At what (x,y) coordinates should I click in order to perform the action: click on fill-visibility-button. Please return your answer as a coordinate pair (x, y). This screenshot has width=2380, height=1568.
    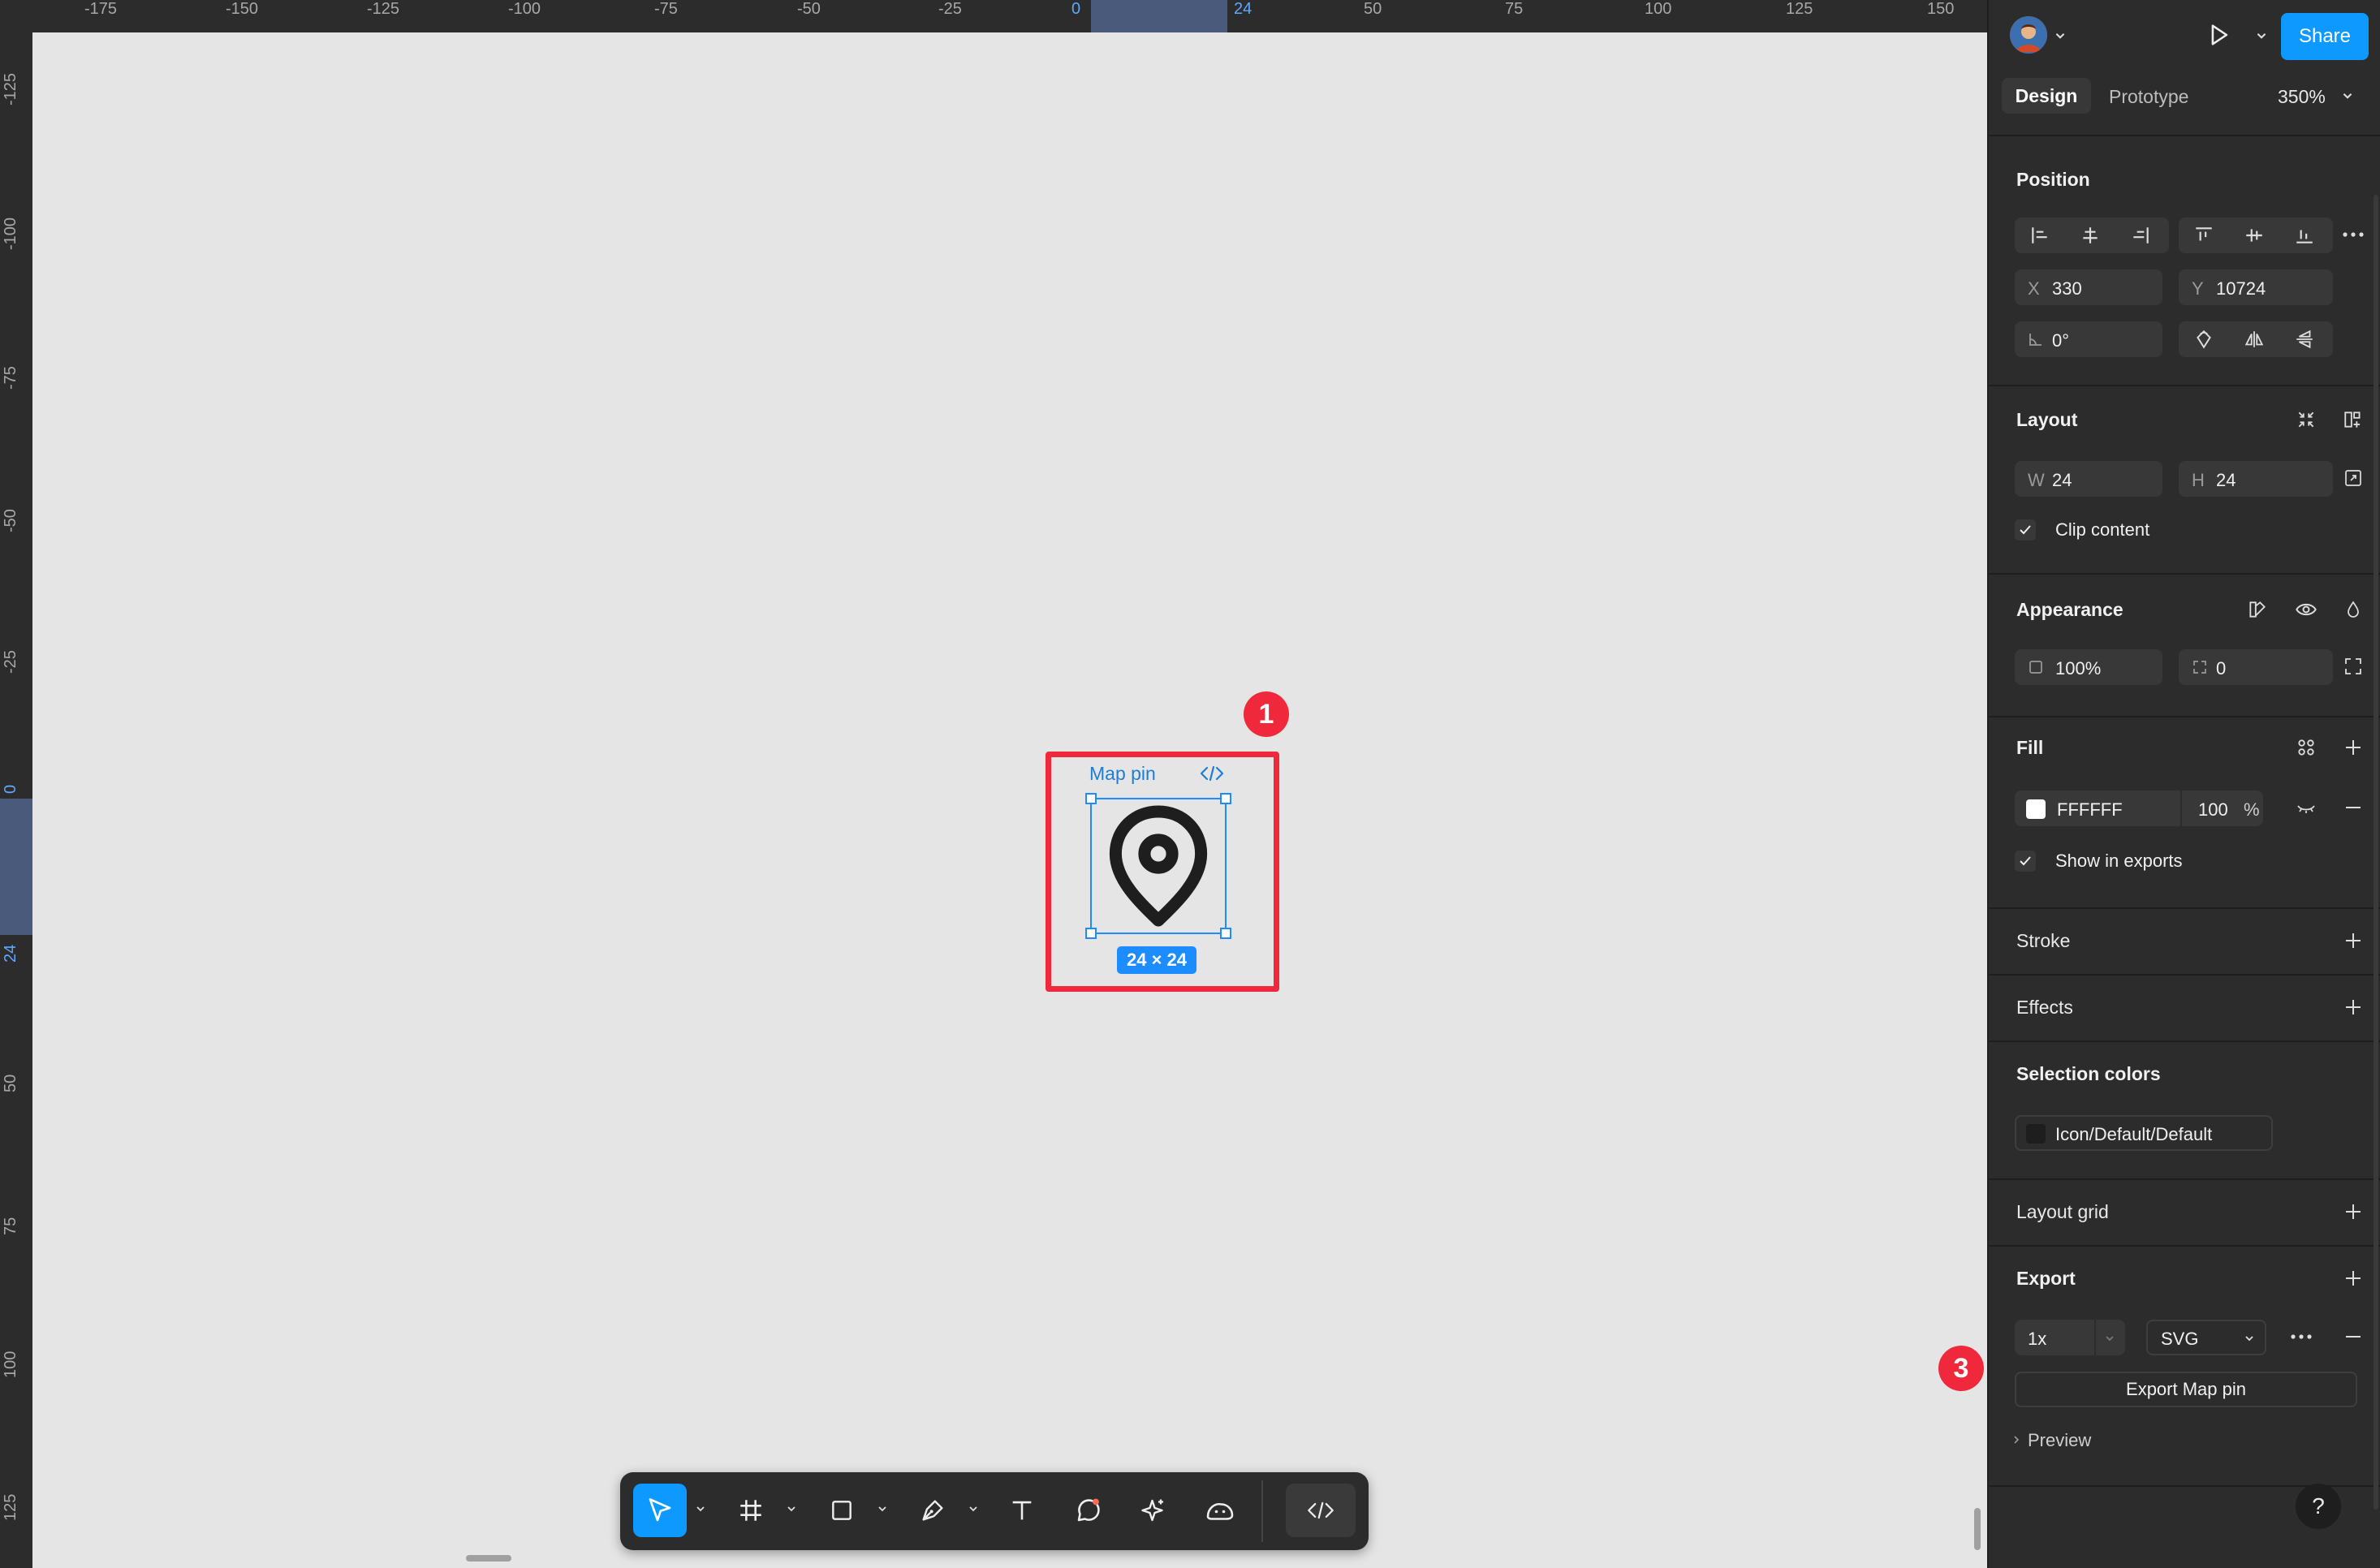
    Looking at the image, I should click on (2306, 808).